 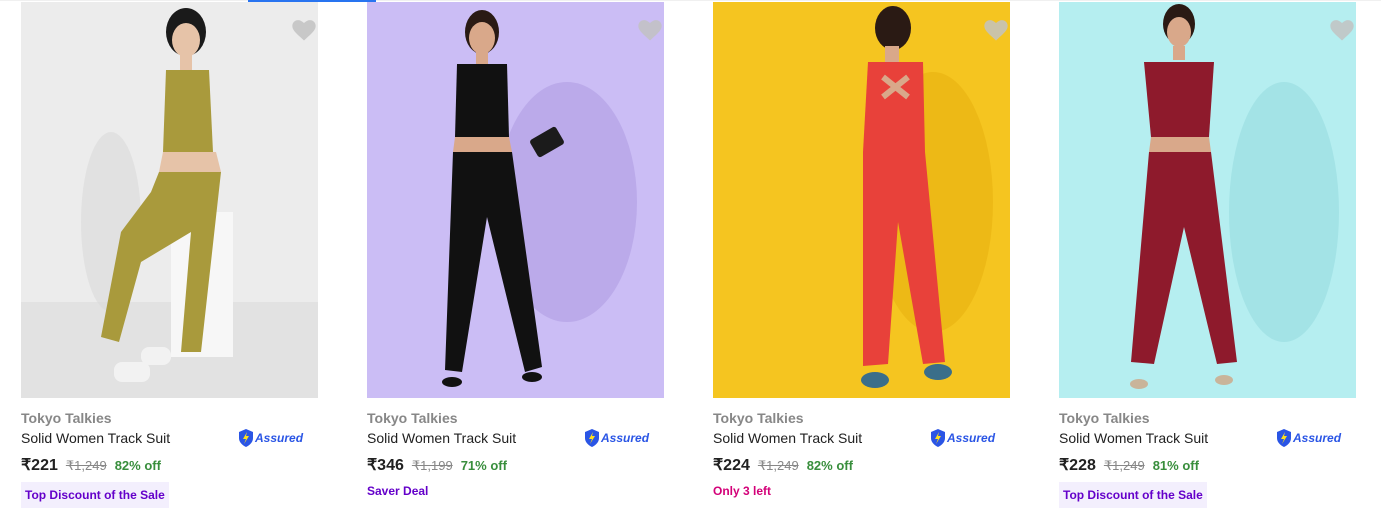 I want to click on price-row: ₹228 ₹1,249 81% off, so click(x=1129, y=465).